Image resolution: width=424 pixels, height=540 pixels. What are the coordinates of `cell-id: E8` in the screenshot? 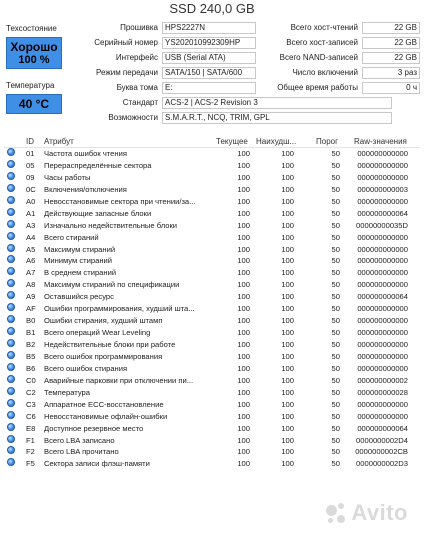 It's located at (31, 428).